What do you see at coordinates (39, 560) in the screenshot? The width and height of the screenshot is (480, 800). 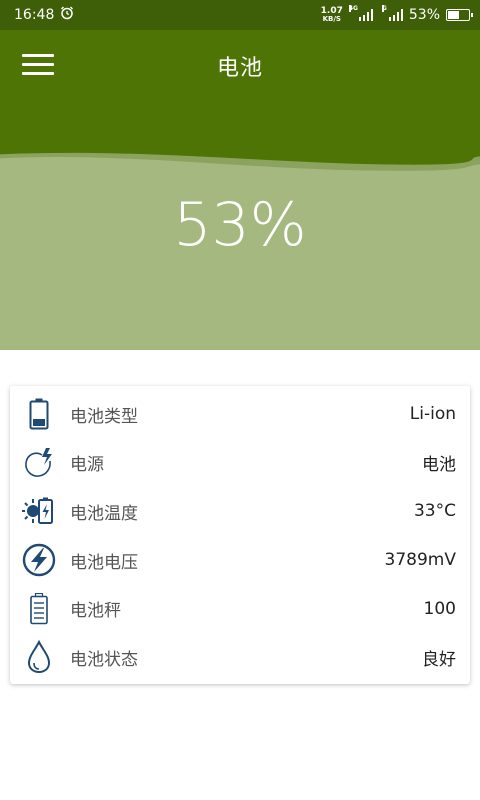 I see `voltage-icon` at bounding box center [39, 560].